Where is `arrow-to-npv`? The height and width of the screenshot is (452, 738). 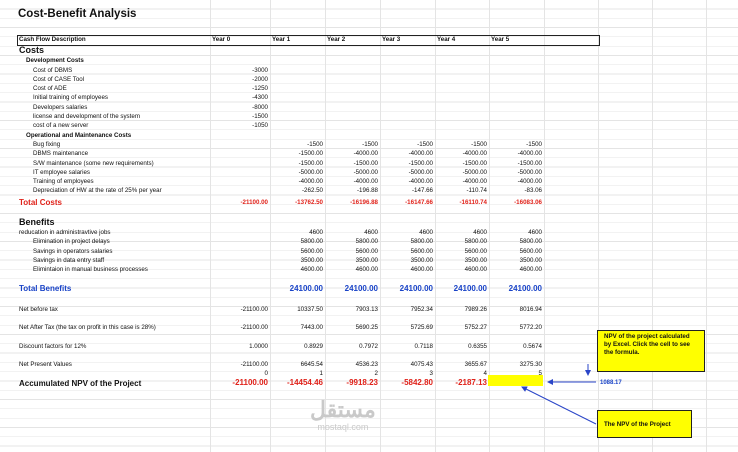 arrow-to-npv is located at coordinates (559, 405).